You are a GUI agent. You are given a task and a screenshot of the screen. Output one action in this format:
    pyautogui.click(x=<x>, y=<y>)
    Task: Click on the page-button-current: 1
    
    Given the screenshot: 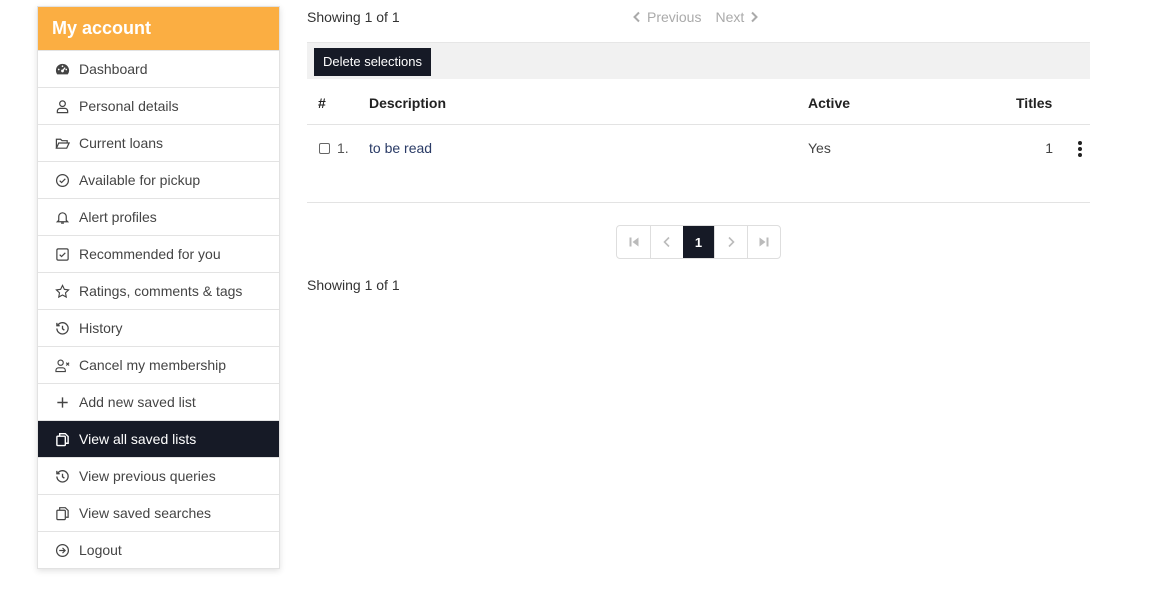 What is the action you would take?
    pyautogui.click(x=698, y=242)
    